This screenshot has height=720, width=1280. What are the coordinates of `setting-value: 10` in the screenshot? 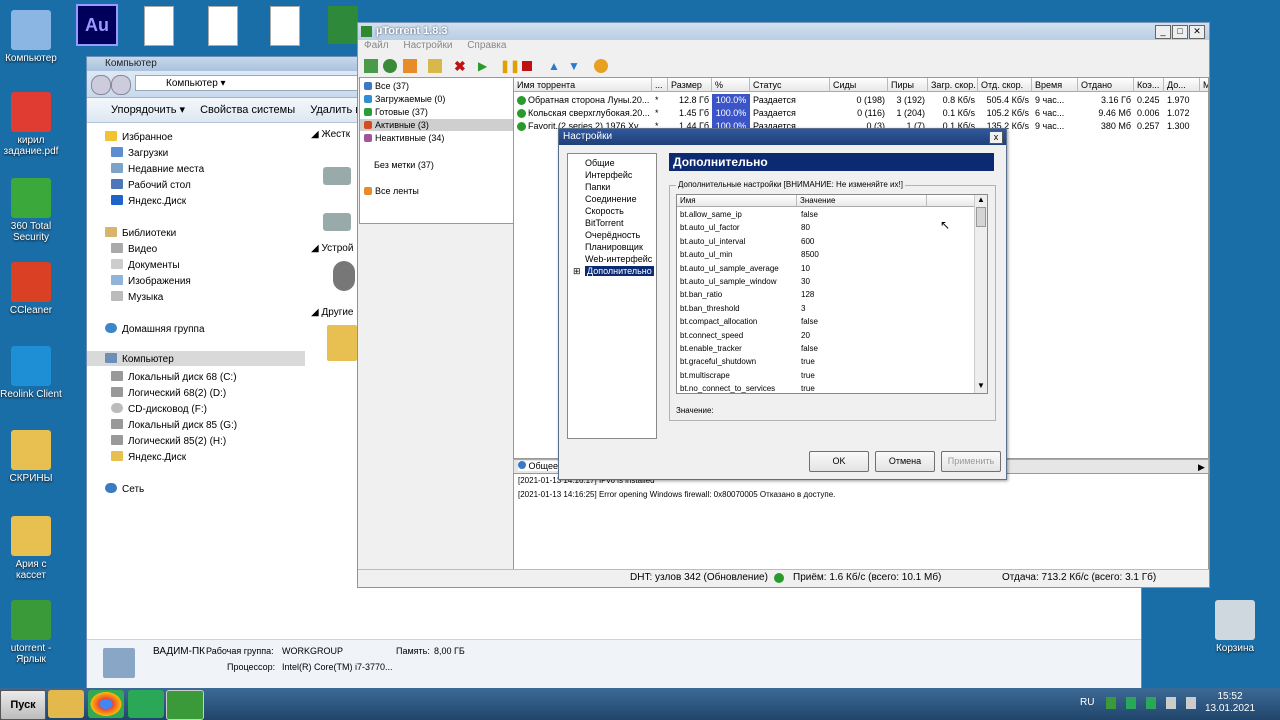 It's located at (805, 268).